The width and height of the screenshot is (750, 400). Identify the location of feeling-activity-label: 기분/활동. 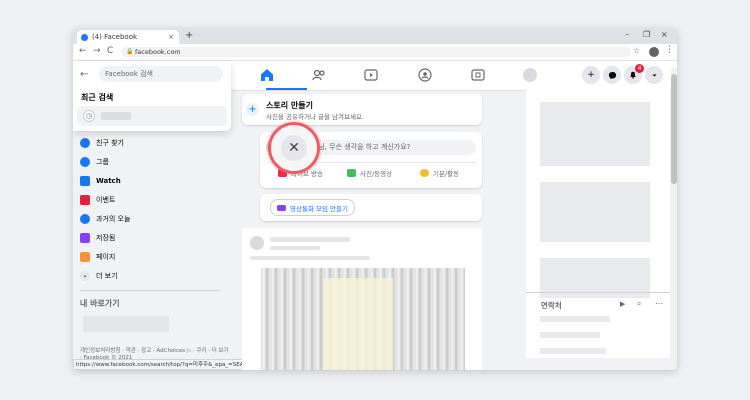
(446, 174).